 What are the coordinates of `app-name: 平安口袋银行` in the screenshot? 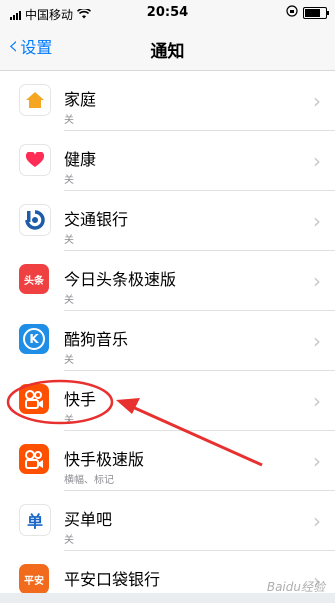 It's located at (112, 579).